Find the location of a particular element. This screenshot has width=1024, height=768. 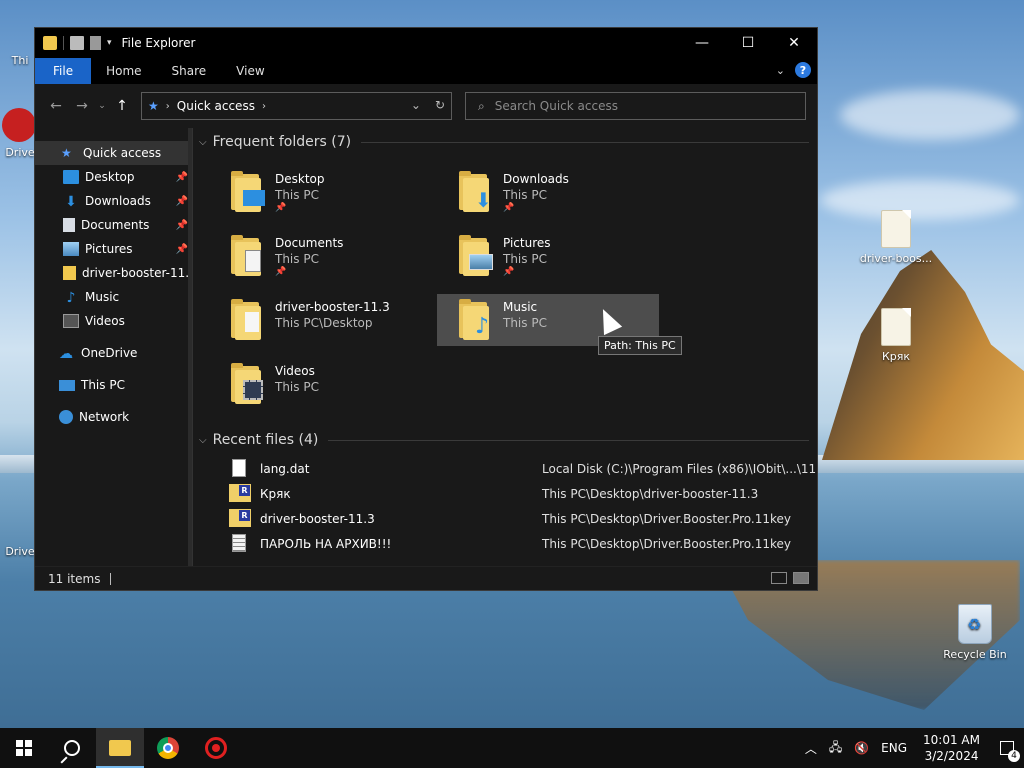

group-title: Recent files (4) is located at coordinates (265, 440).